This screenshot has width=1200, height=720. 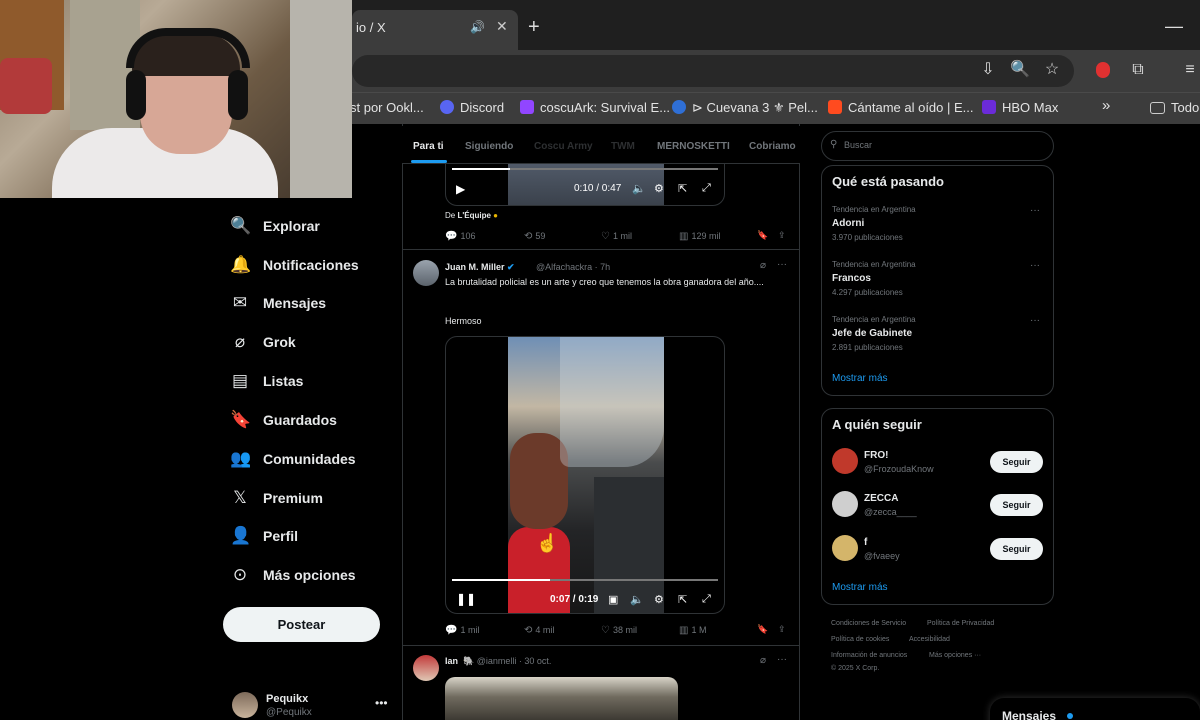 I want to click on tab-mernosketti: MERNOSKETTI, so click(x=693, y=146).